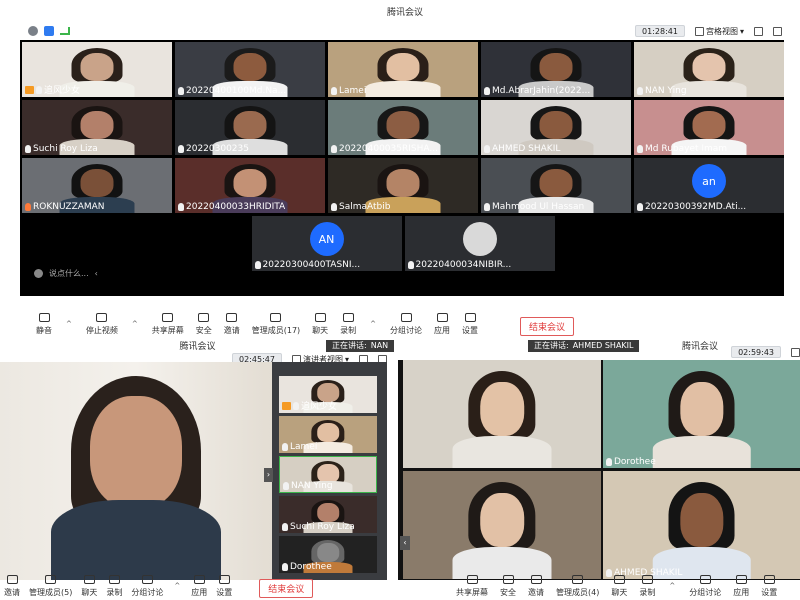  I want to click on speaker-prefix: 正在讲话:, so click(349, 345).